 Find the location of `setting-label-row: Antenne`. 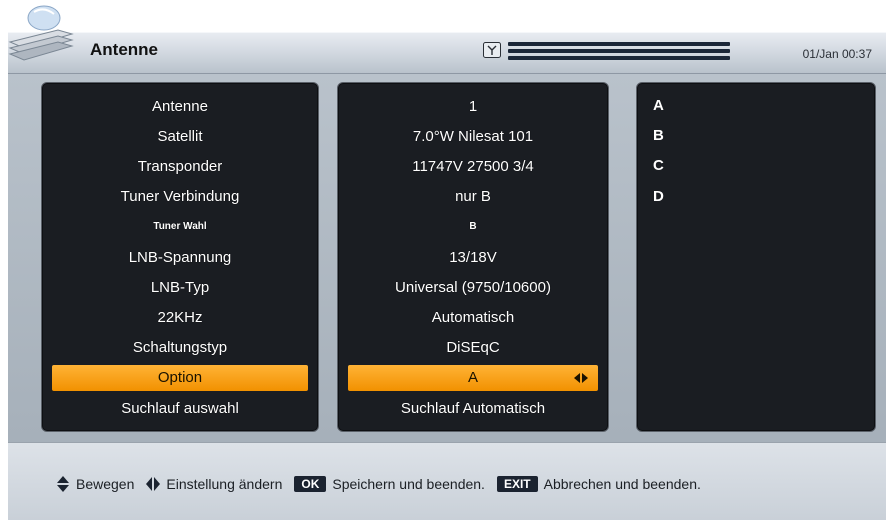

setting-label-row: Antenne is located at coordinates (180, 106).